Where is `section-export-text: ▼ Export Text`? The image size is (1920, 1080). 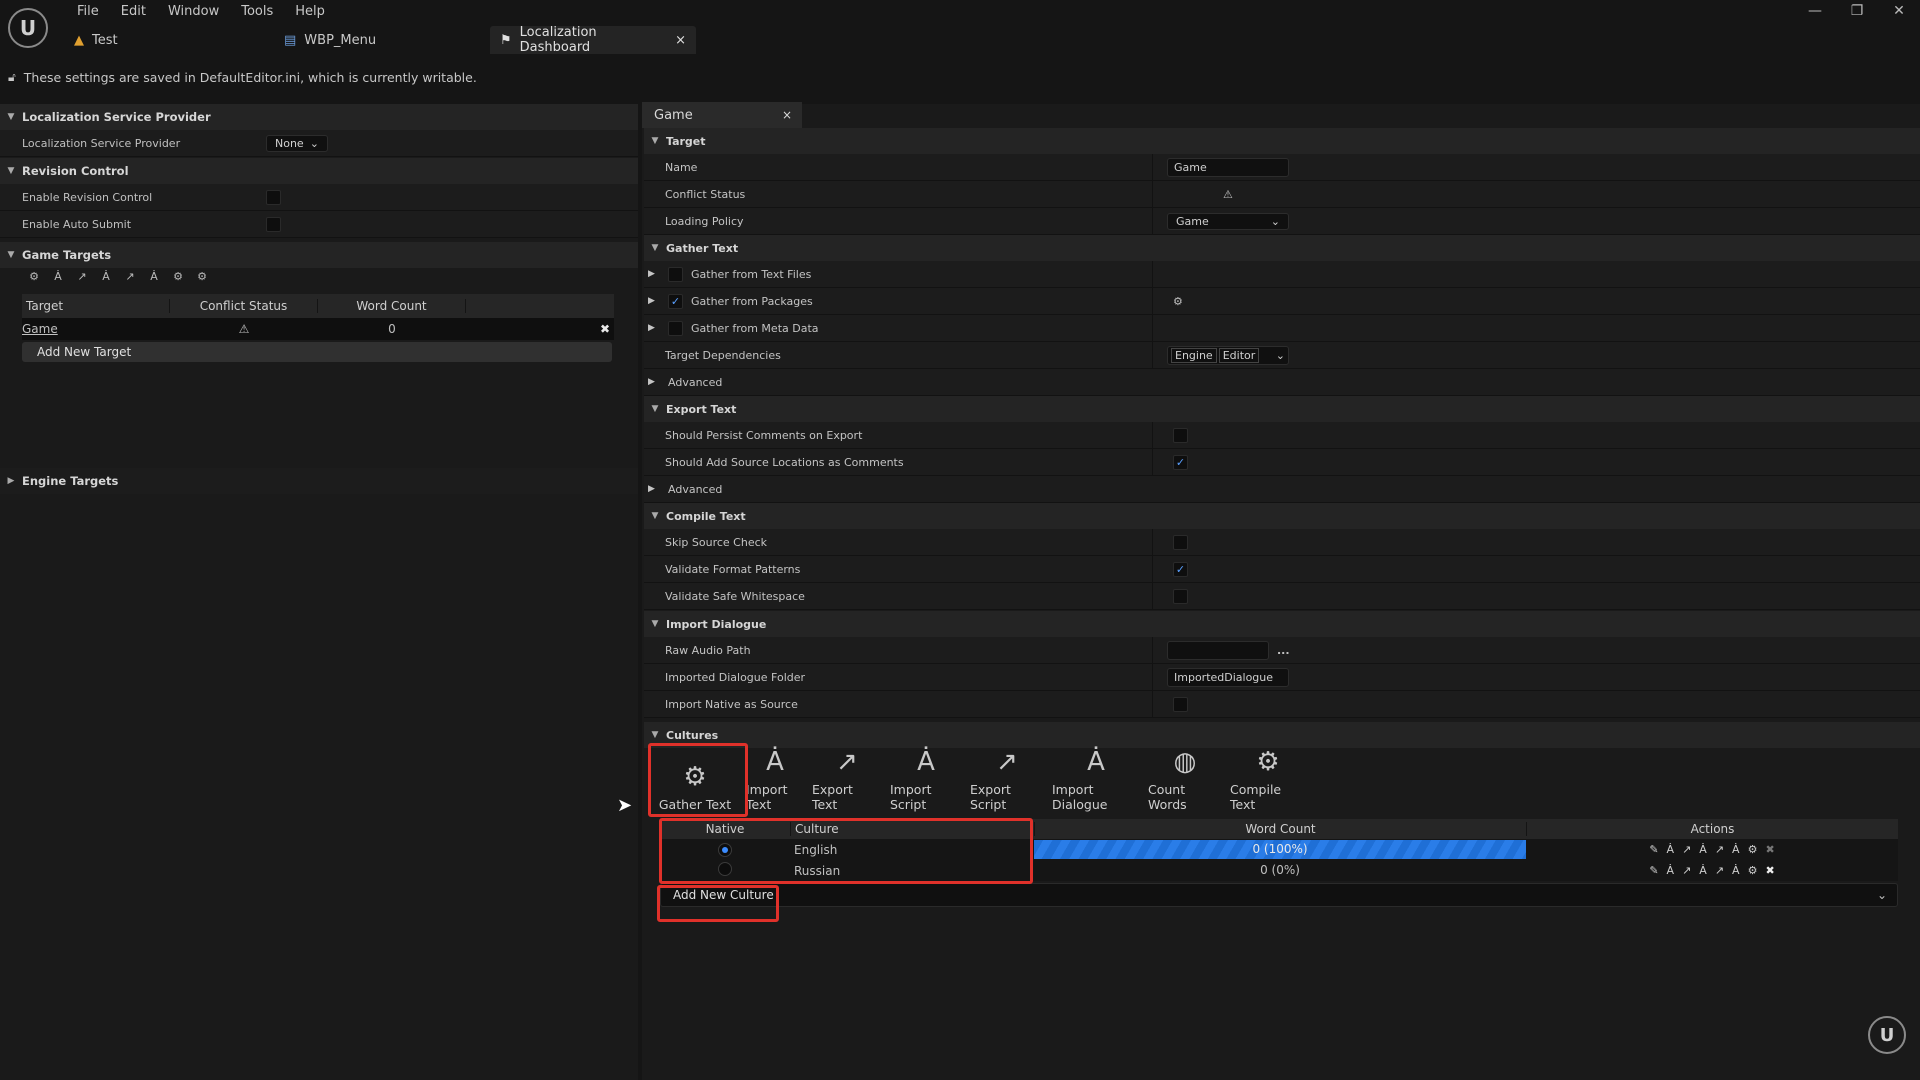
section-export-text: ▼ Export Text is located at coordinates (1282, 409).